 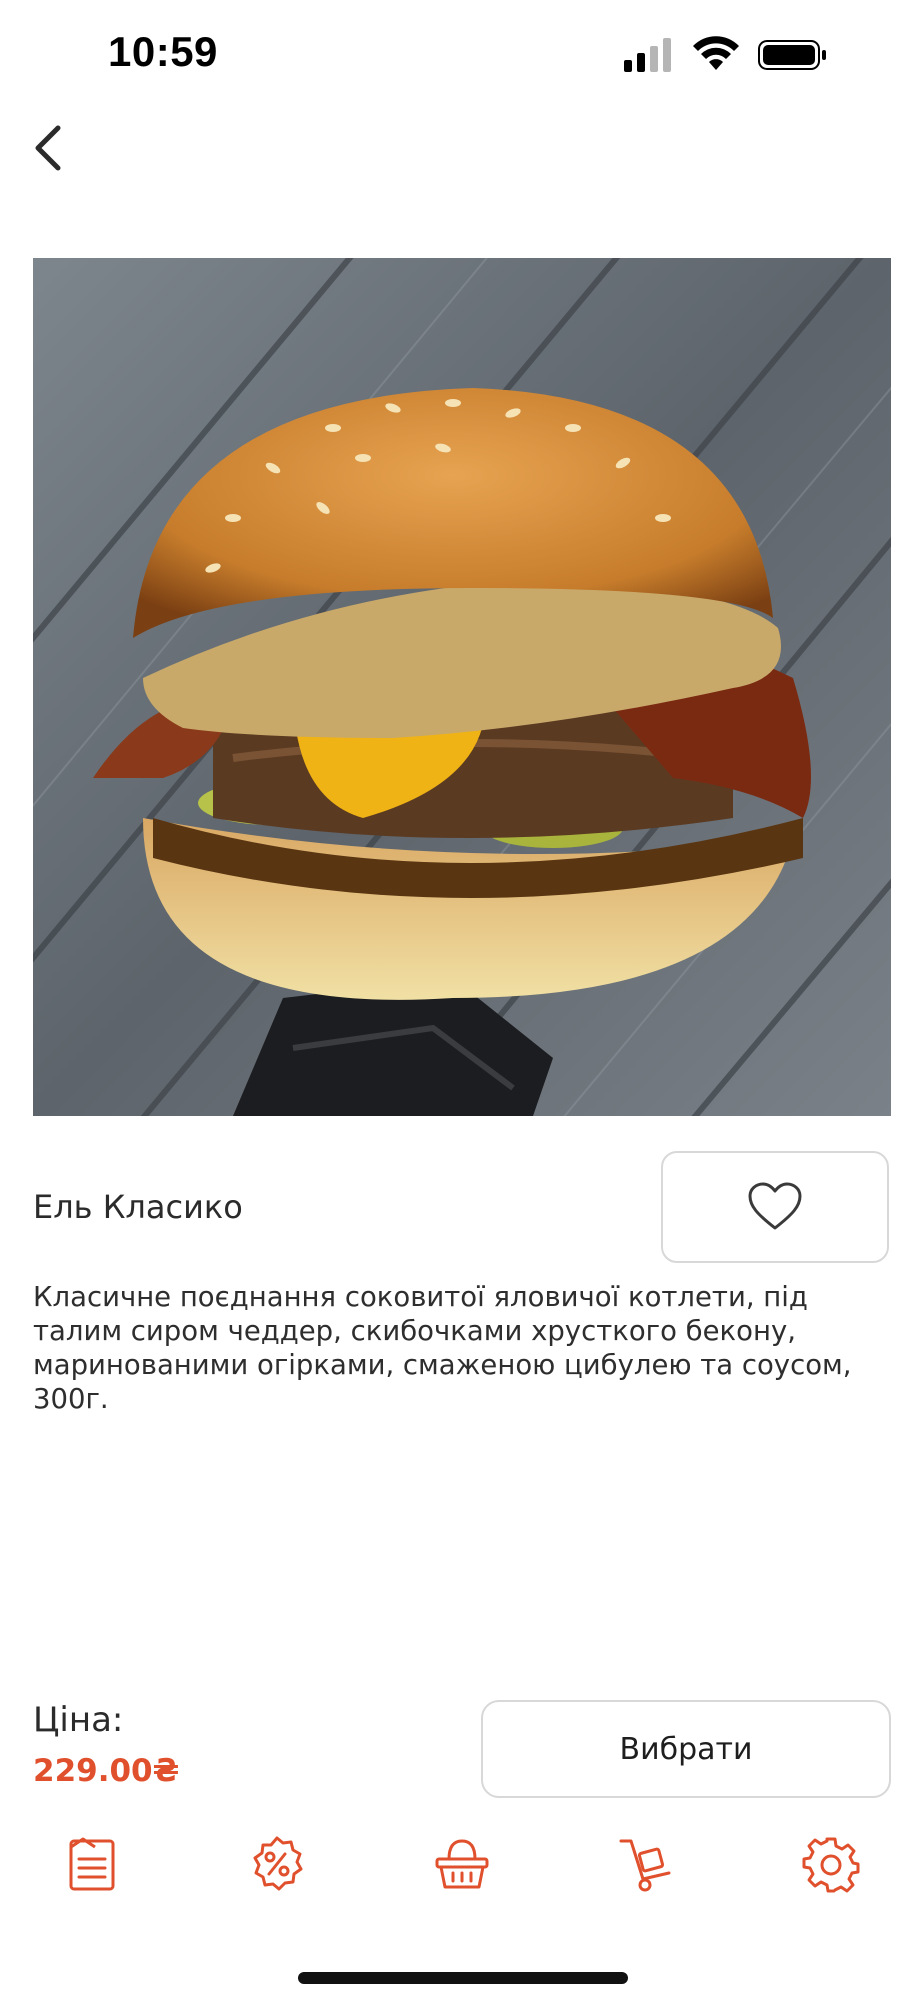 I want to click on nav-item-settings, so click(x=831, y=1864).